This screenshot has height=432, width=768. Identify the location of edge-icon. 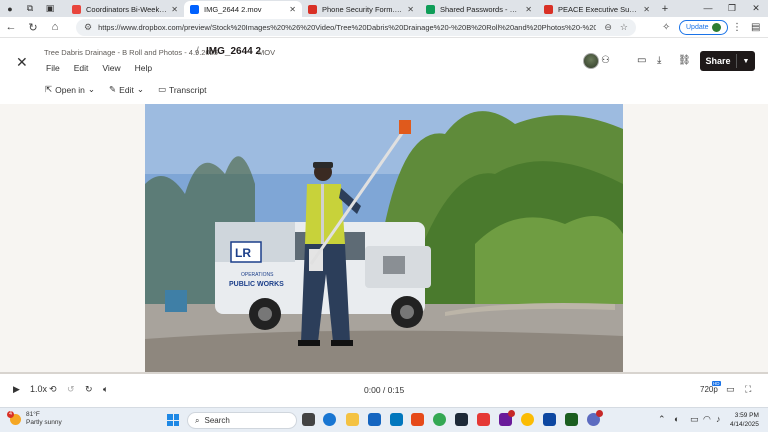
(329, 419).